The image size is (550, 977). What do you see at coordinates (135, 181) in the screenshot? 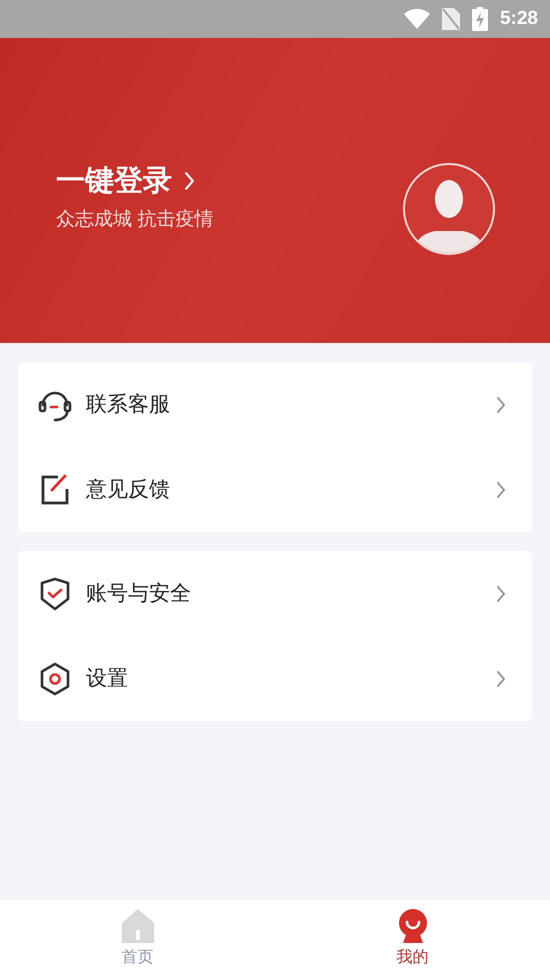
I see `login-link: 一键登录` at bounding box center [135, 181].